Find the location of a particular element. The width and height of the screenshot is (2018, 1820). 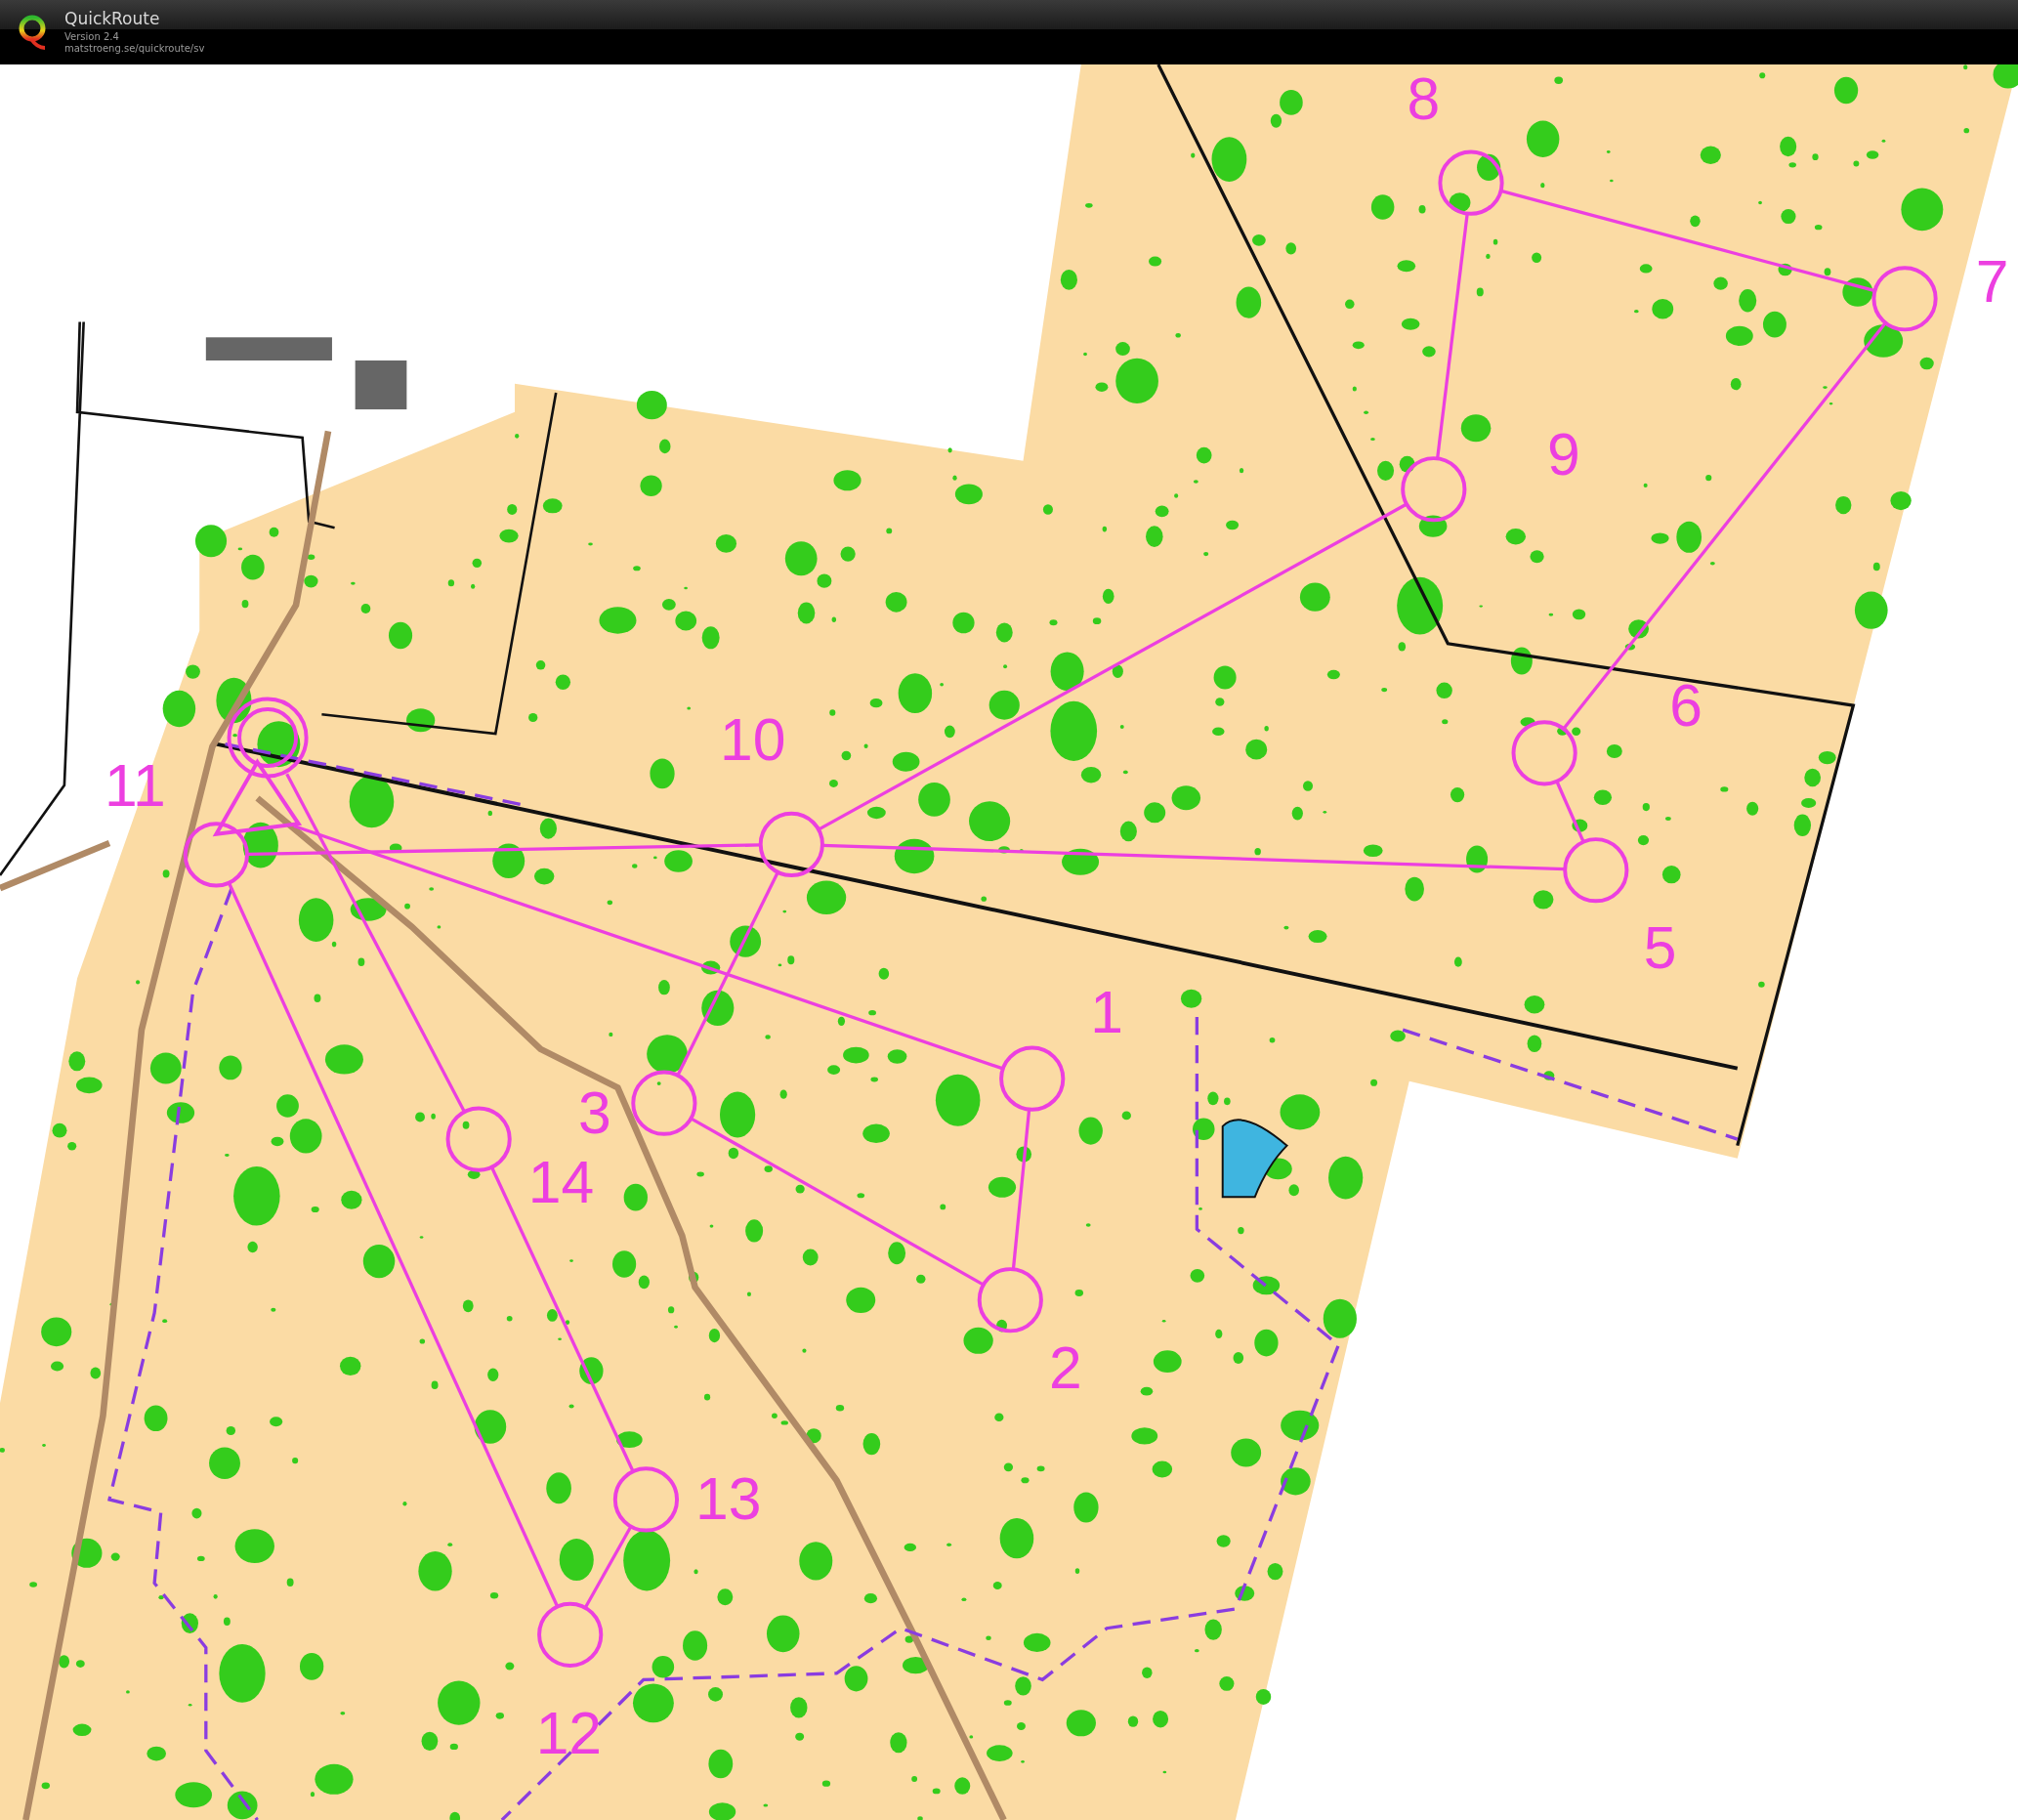

control-number: 9 is located at coordinates (1563, 454).